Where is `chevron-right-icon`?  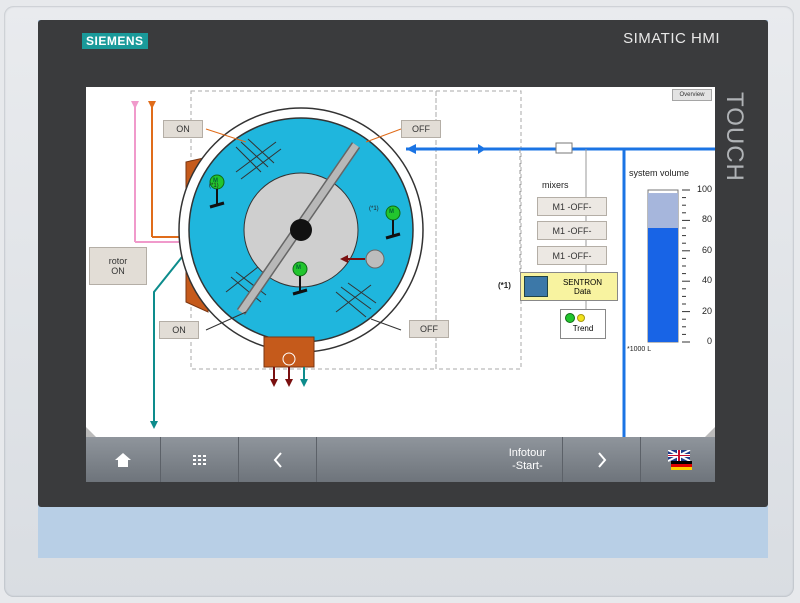 chevron-right-icon is located at coordinates (601, 459).